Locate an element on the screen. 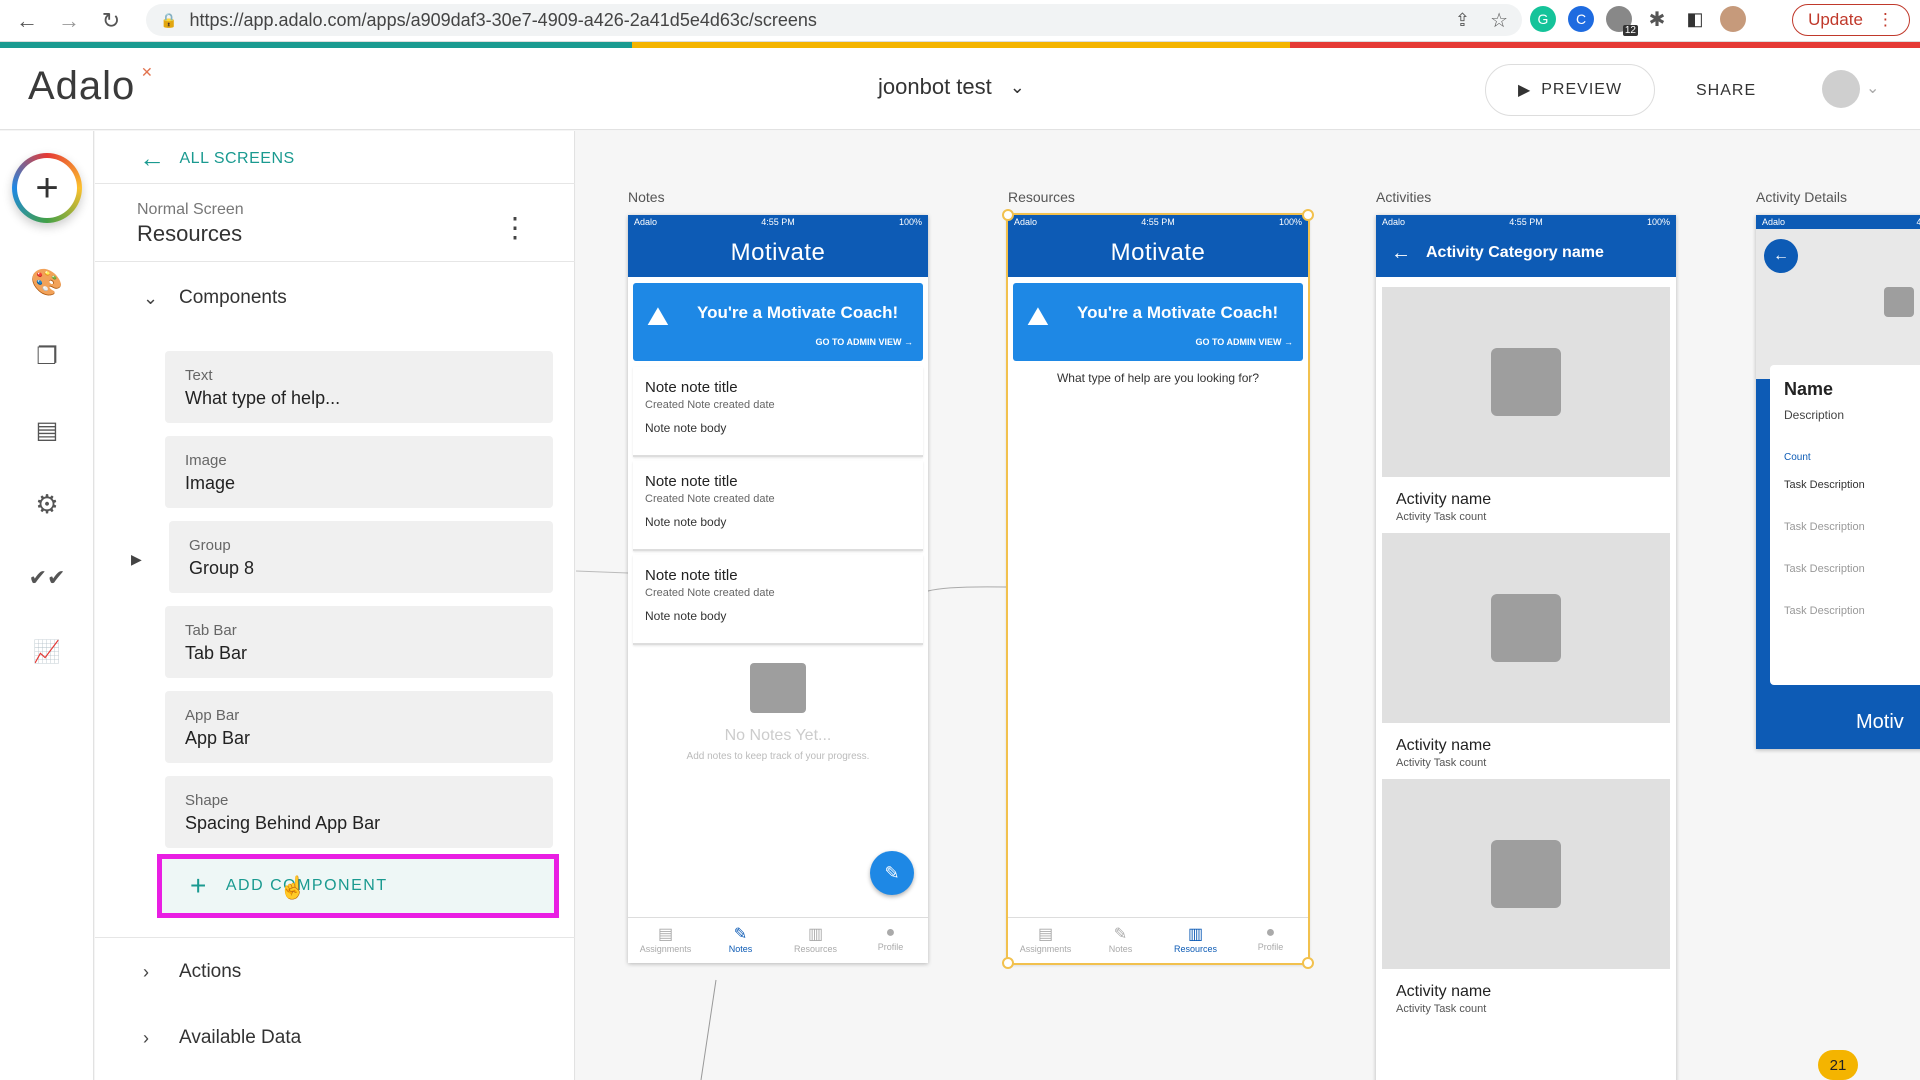  reload-icon: ↻ is located at coordinates (111, 21).